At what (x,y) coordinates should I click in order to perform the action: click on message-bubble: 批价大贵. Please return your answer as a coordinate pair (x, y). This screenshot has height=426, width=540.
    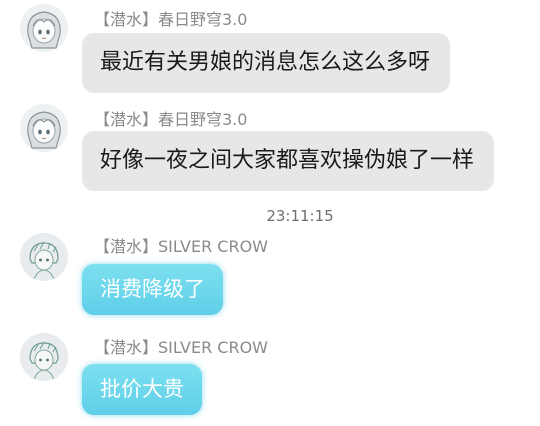
    Looking at the image, I should click on (142, 389).